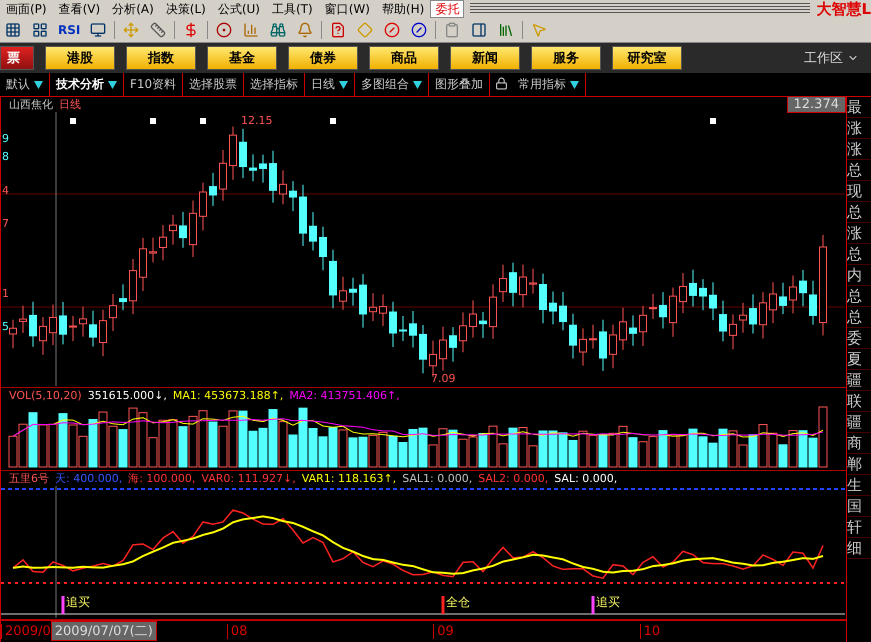 Image resolution: width=871 pixels, height=642 pixels. I want to click on market-button: 研究室, so click(647, 58).